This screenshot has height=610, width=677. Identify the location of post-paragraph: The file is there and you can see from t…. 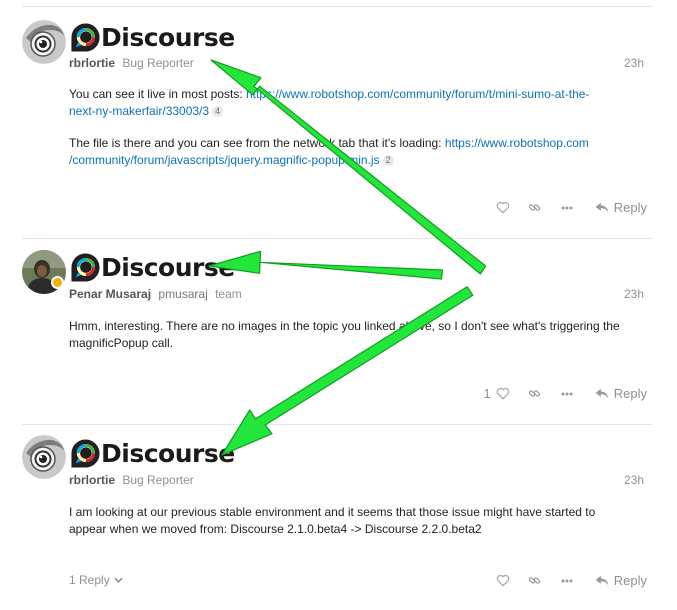
(359, 151).